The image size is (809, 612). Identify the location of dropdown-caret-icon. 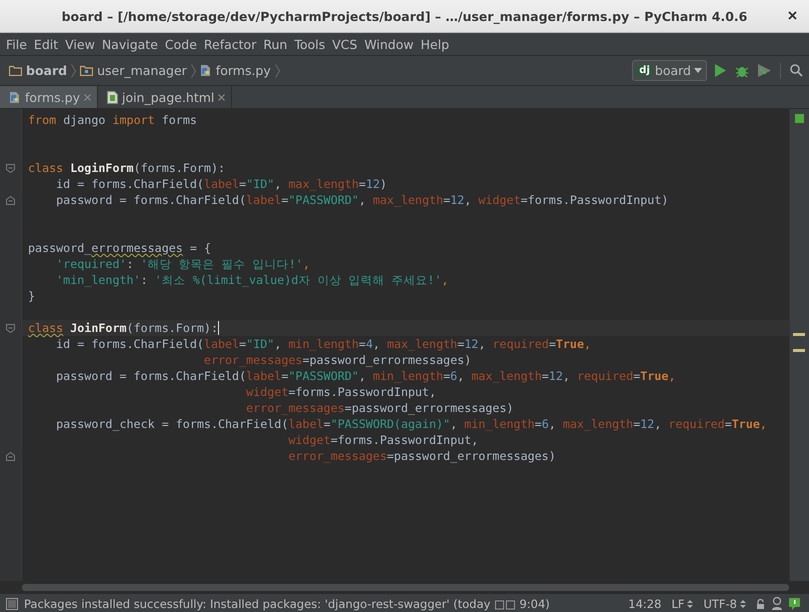
(698, 70).